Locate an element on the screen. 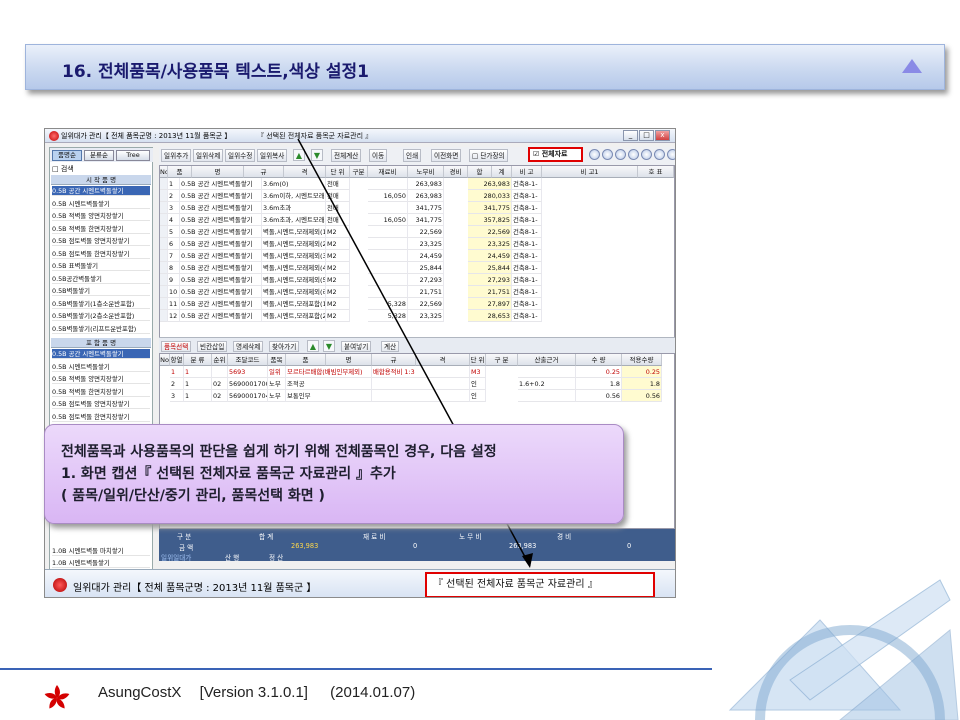 This screenshot has width=960, height=720. grid-cell: 16,050 is located at coordinates (388, 220).